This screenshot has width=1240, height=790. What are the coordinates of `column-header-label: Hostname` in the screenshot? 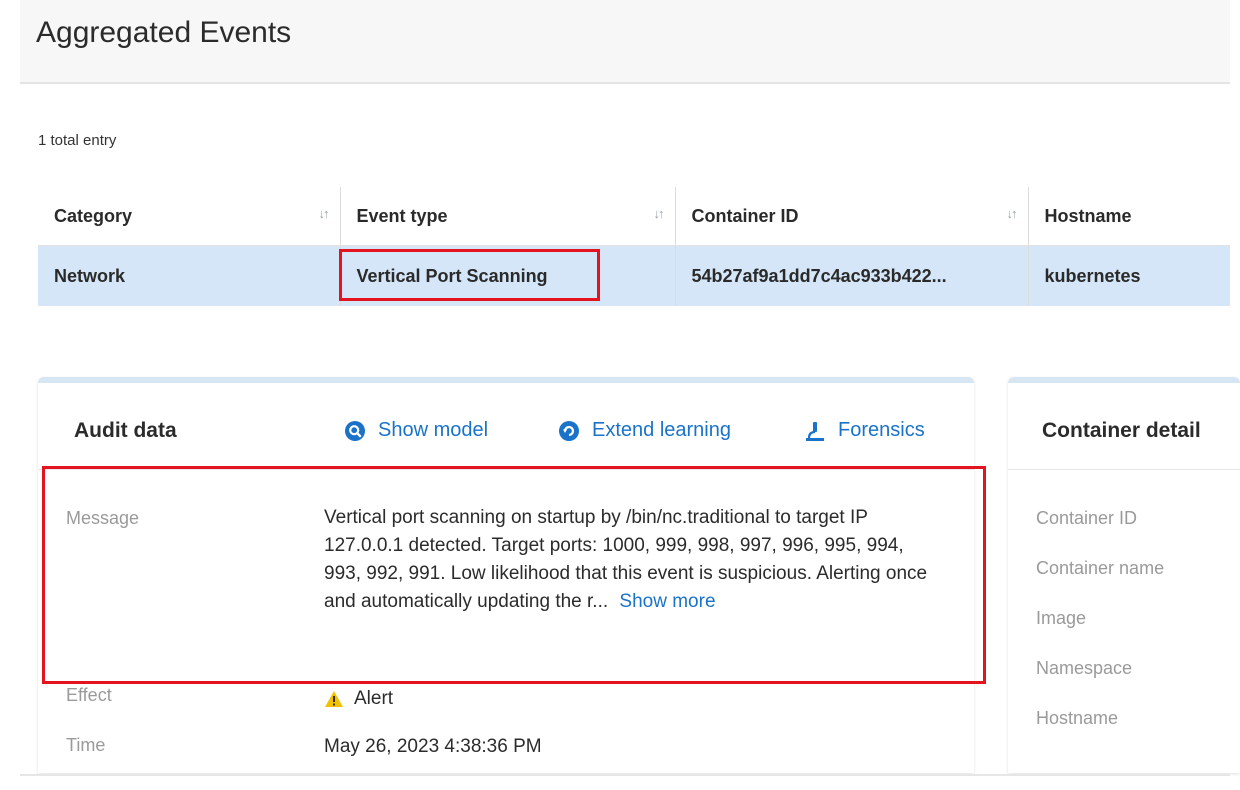 It's located at (1088, 215).